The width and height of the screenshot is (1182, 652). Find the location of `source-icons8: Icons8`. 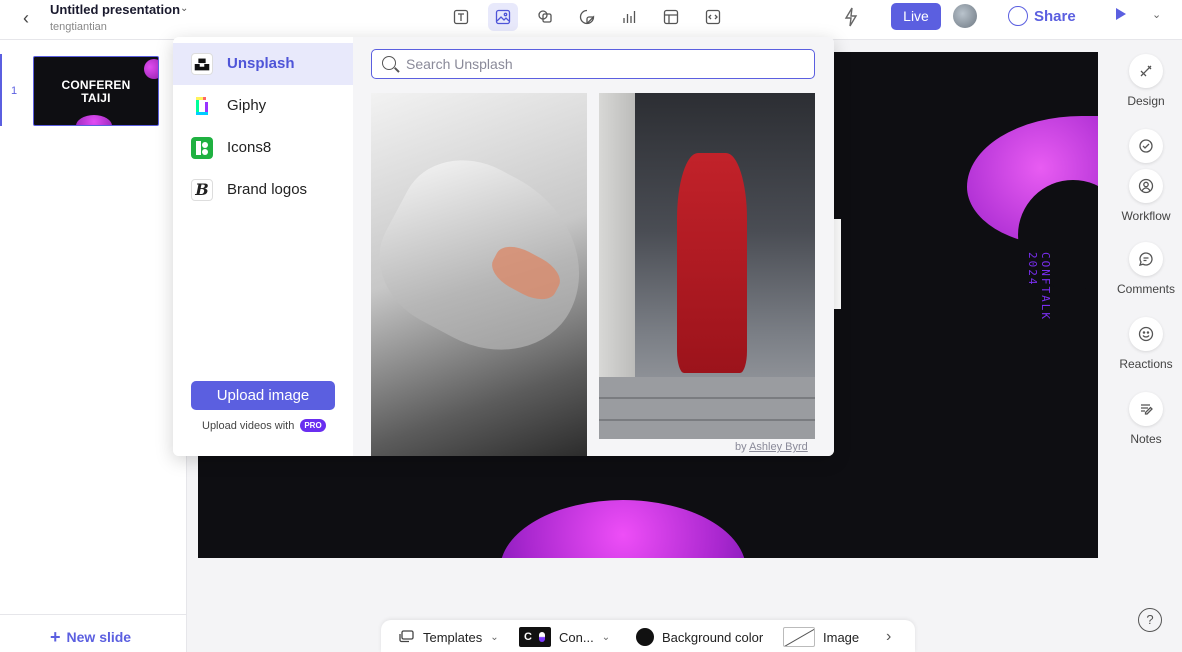

source-icons8: Icons8 is located at coordinates (263, 148).